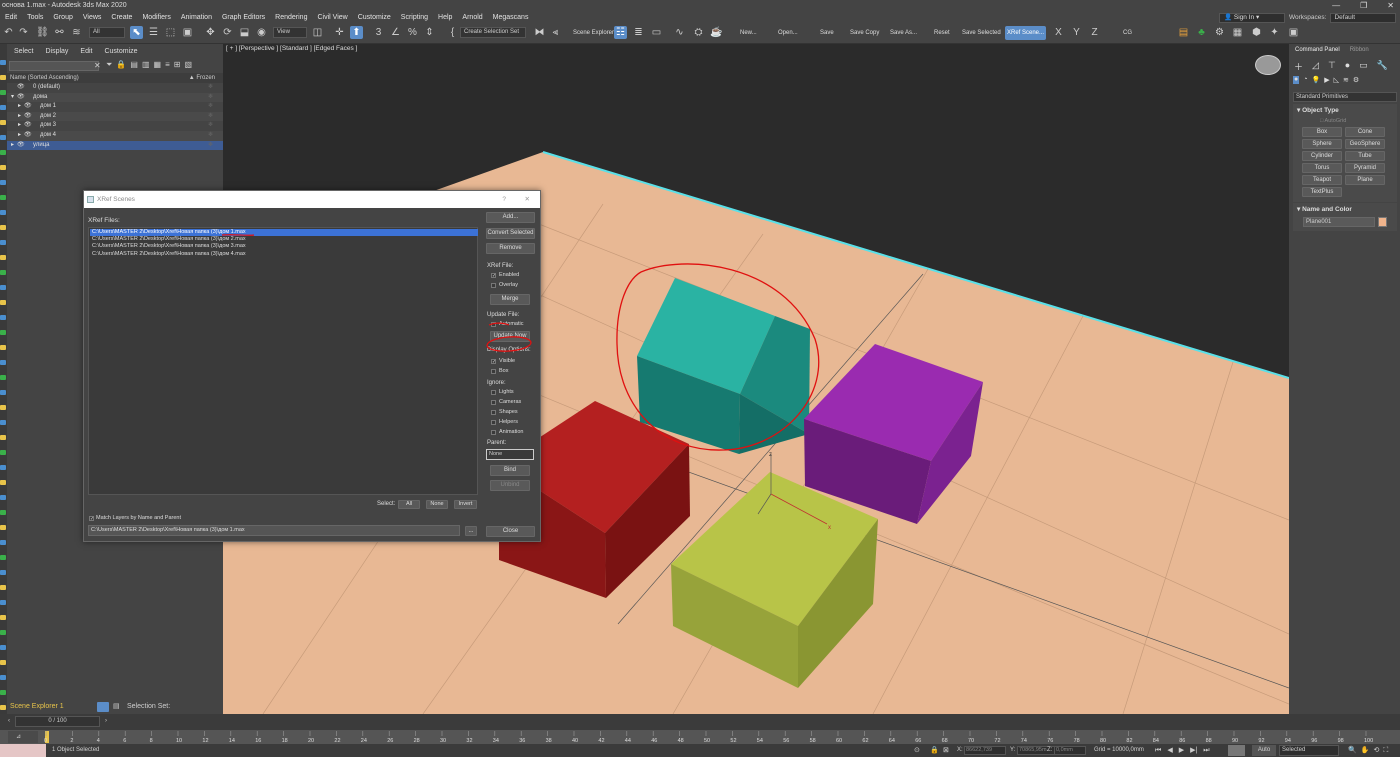 The height and width of the screenshot is (757, 1400). I want to click on primitive-box-button: Box, so click(1322, 132).